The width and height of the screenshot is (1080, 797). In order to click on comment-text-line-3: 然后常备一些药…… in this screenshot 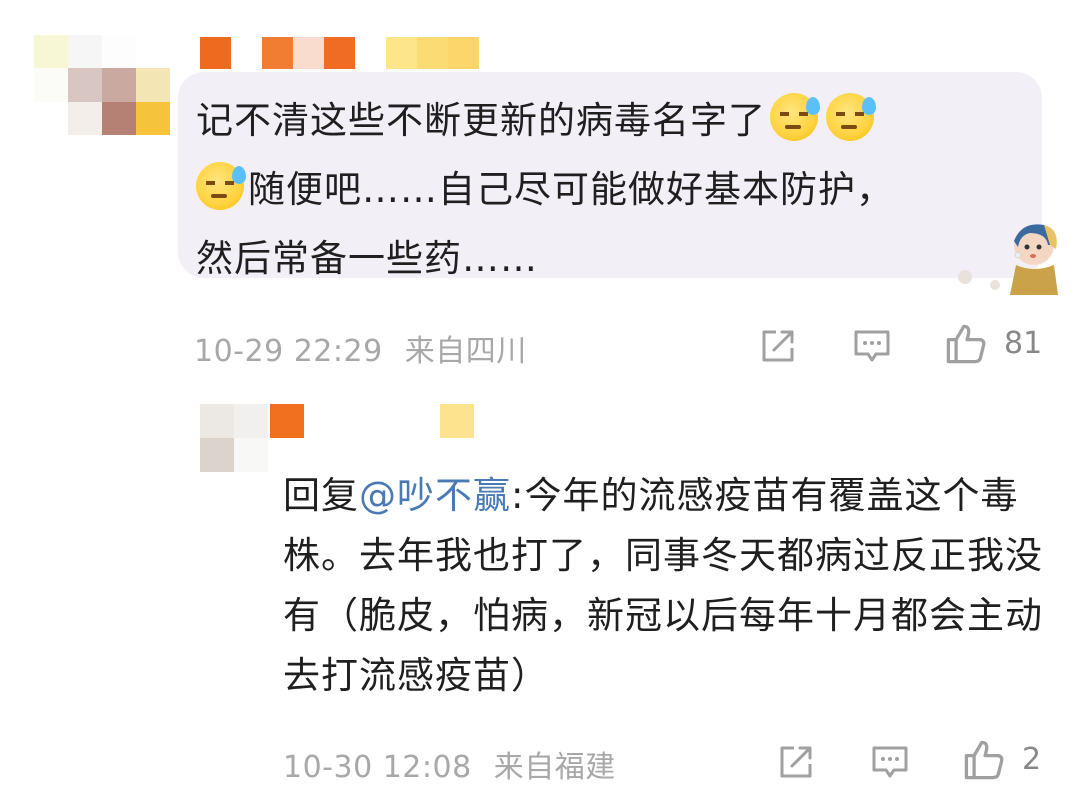, I will do `click(367, 258)`.